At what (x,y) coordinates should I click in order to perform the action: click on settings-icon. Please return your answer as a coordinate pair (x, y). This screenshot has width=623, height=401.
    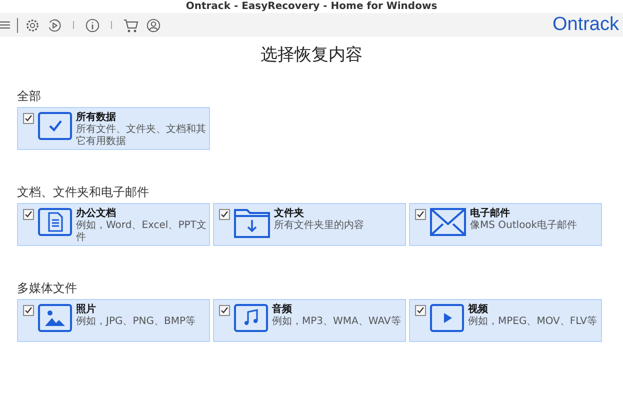
    Looking at the image, I should click on (32, 25).